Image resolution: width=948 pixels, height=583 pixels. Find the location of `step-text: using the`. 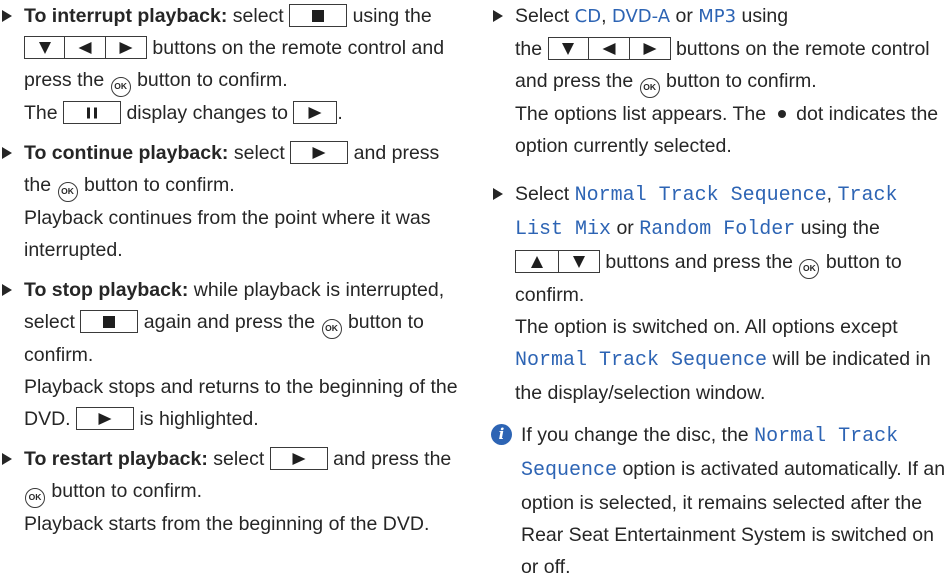

step-text: using the is located at coordinates (840, 228).